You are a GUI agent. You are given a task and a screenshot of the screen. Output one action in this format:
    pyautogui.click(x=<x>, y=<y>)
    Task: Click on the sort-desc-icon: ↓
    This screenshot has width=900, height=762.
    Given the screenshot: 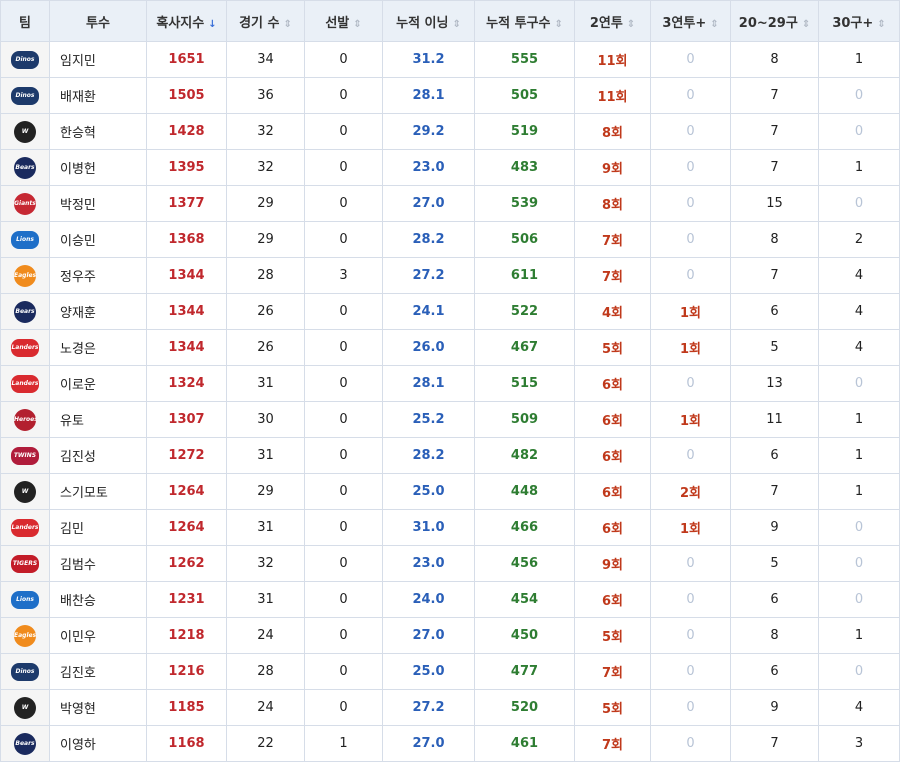 What is the action you would take?
    pyautogui.click(x=212, y=24)
    